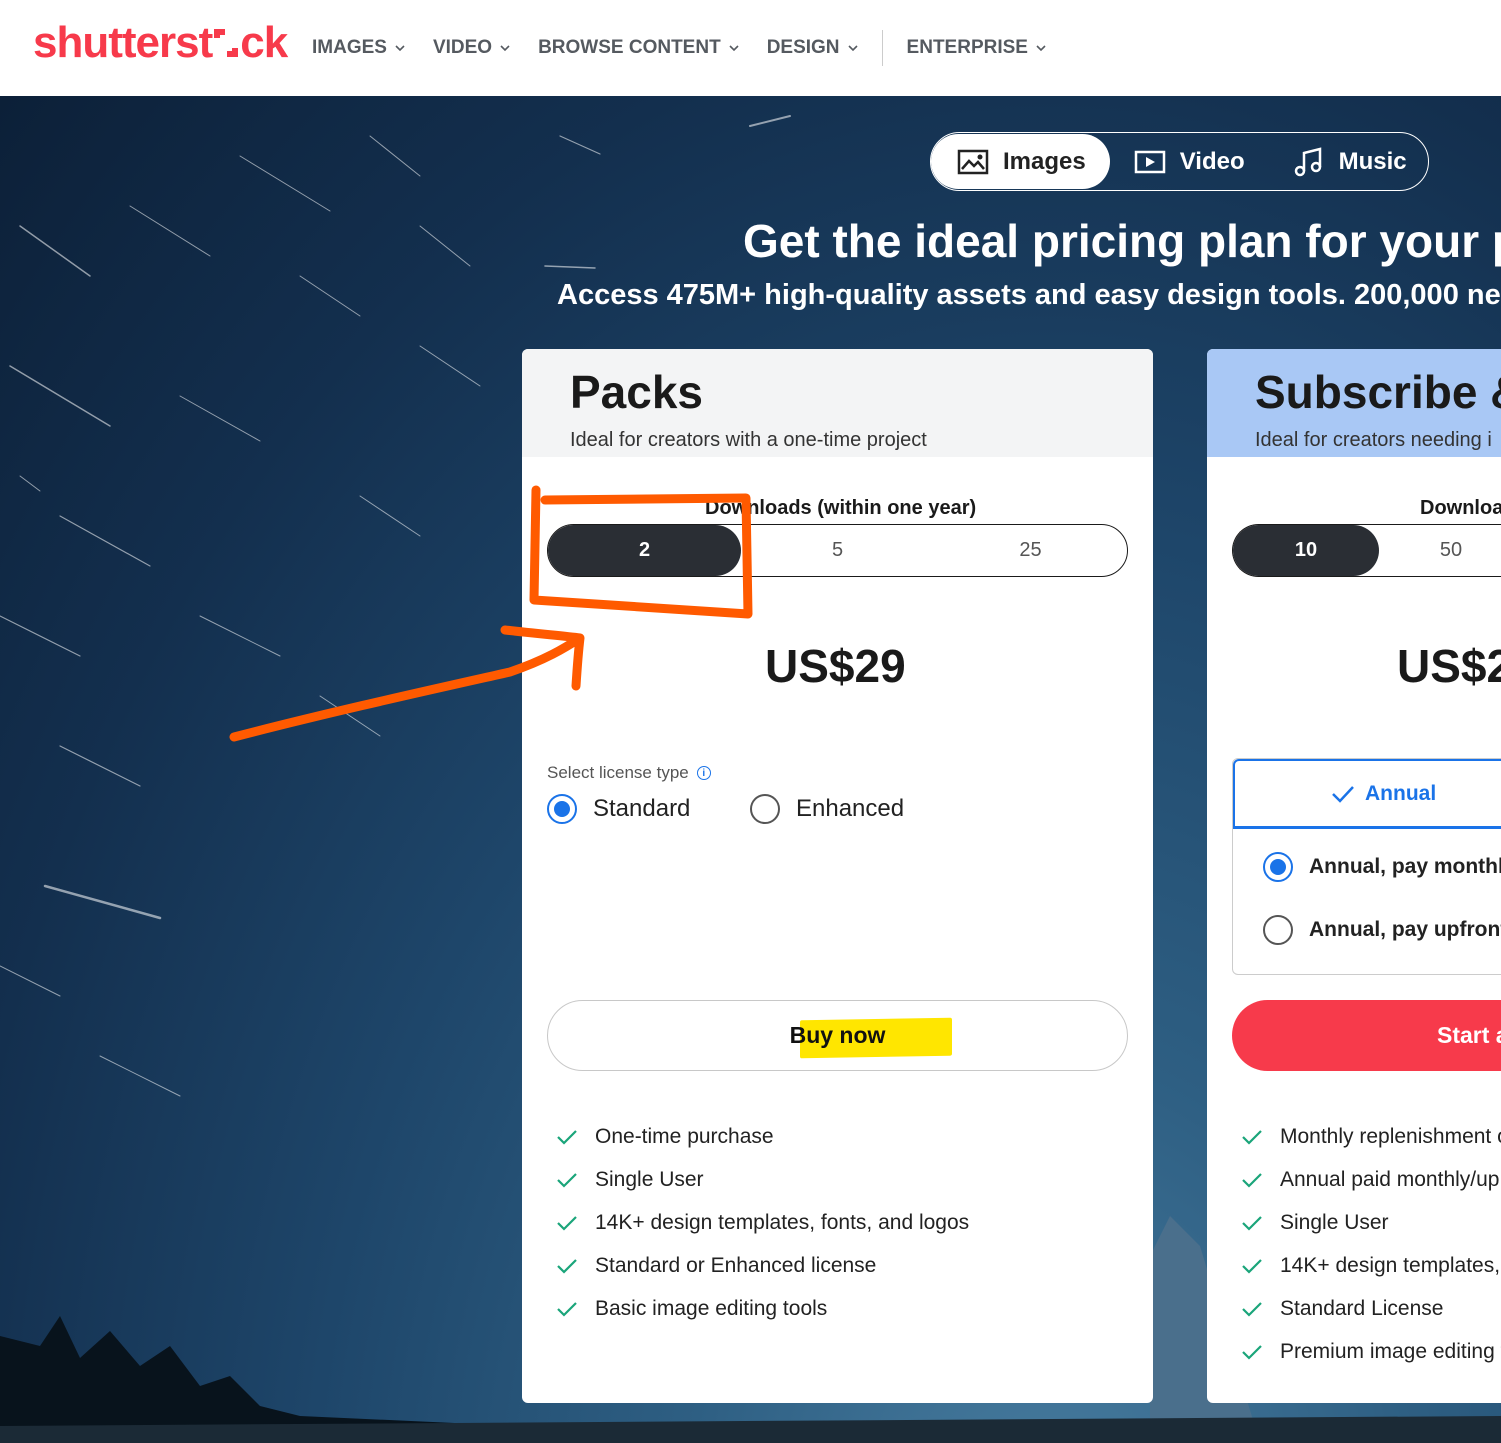 The image size is (1501, 1443). What do you see at coordinates (160, 43) in the screenshot?
I see `shutterstock-logo: shutterst ck` at bounding box center [160, 43].